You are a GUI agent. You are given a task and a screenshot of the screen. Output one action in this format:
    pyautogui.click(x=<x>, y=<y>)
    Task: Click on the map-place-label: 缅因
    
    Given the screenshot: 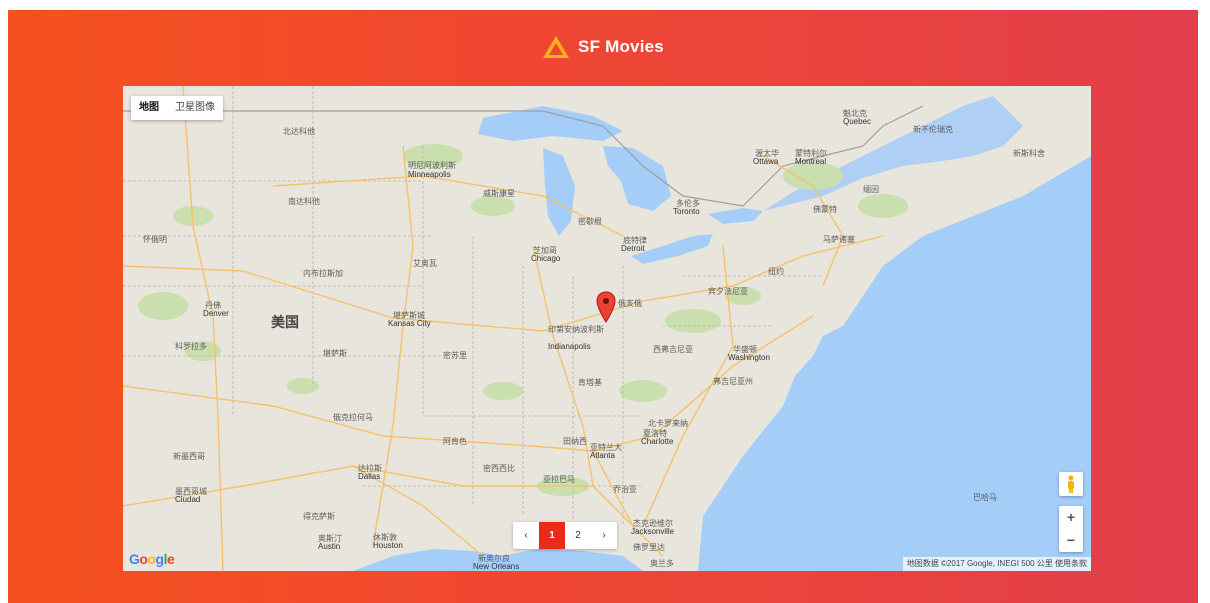 What is the action you would take?
    pyautogui.click(x=871, y=189)
    